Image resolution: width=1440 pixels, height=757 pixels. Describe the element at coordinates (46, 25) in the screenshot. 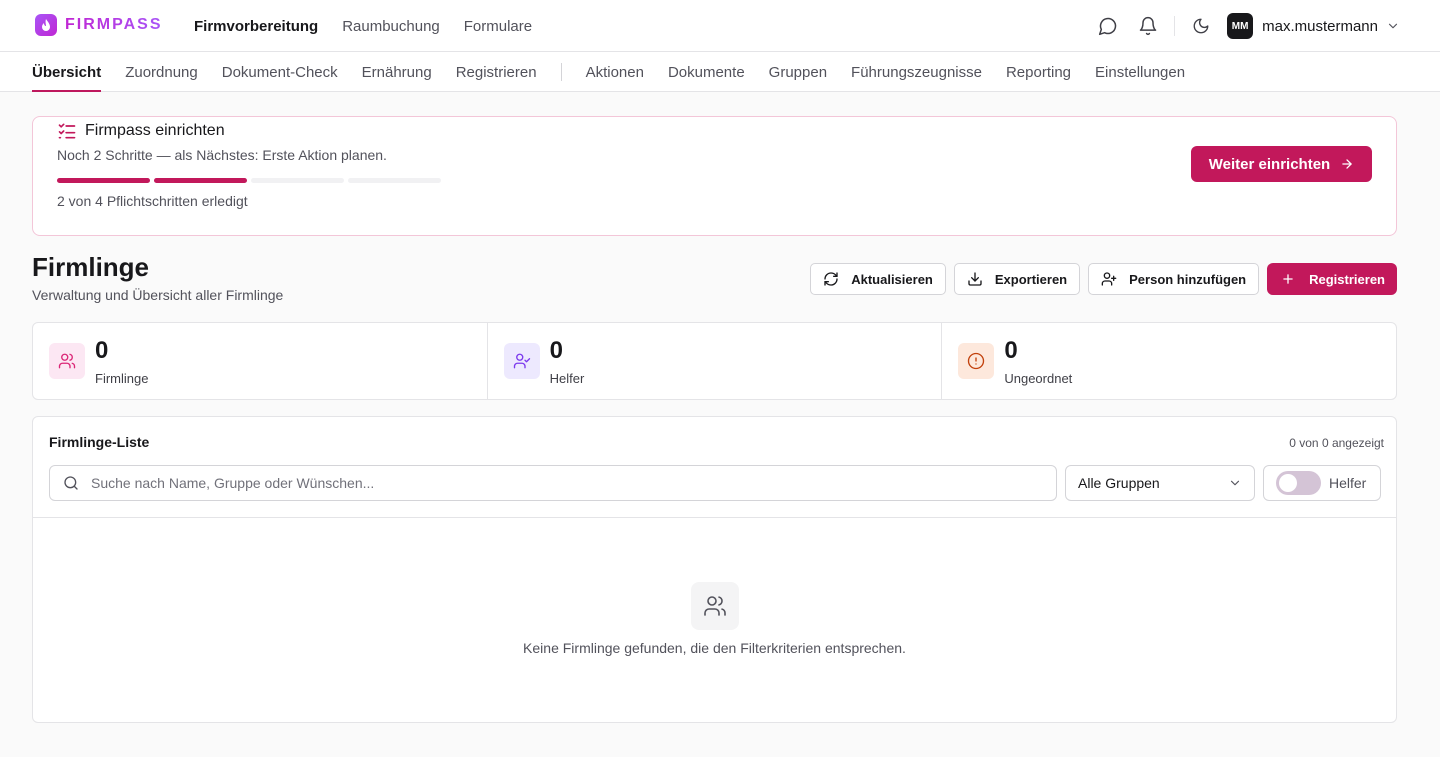

I see `flame-icon` at that location.